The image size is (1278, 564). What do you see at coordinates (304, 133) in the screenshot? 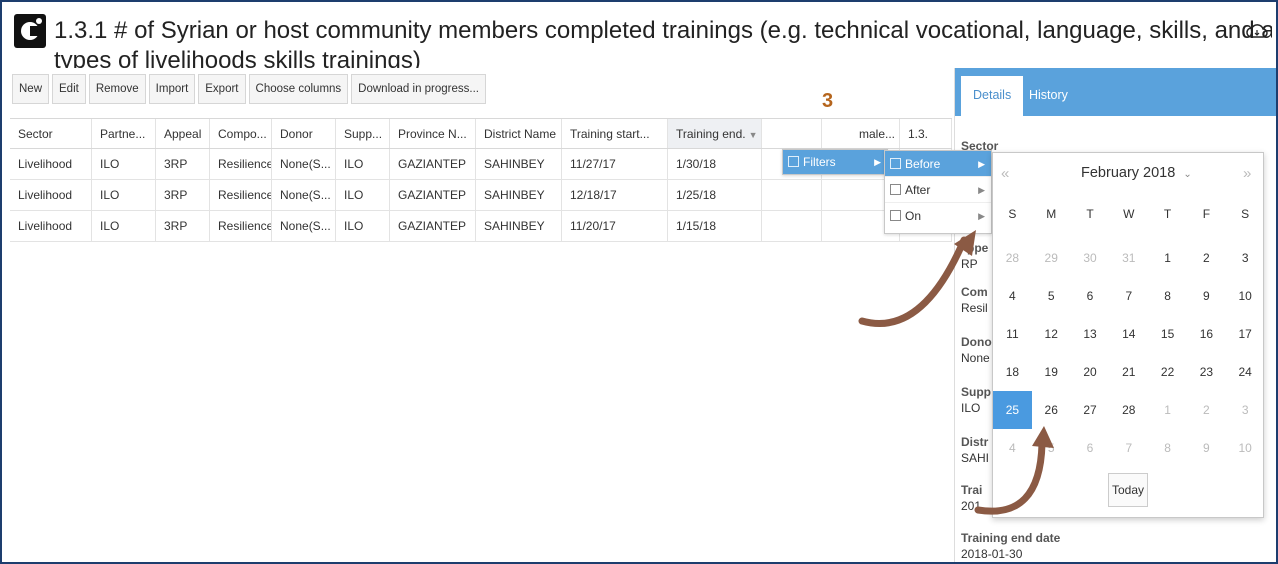
I see `column-header-donor: Donor` at bounding box center [304, 133].